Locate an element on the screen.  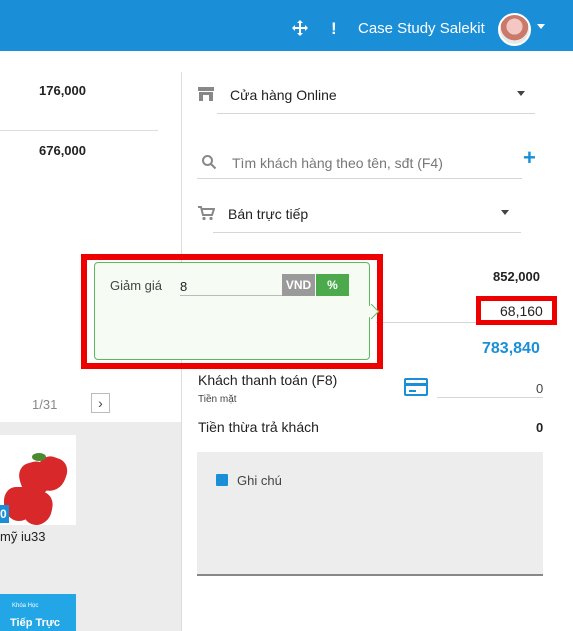
move-icon is located at coordinates (300, 28).